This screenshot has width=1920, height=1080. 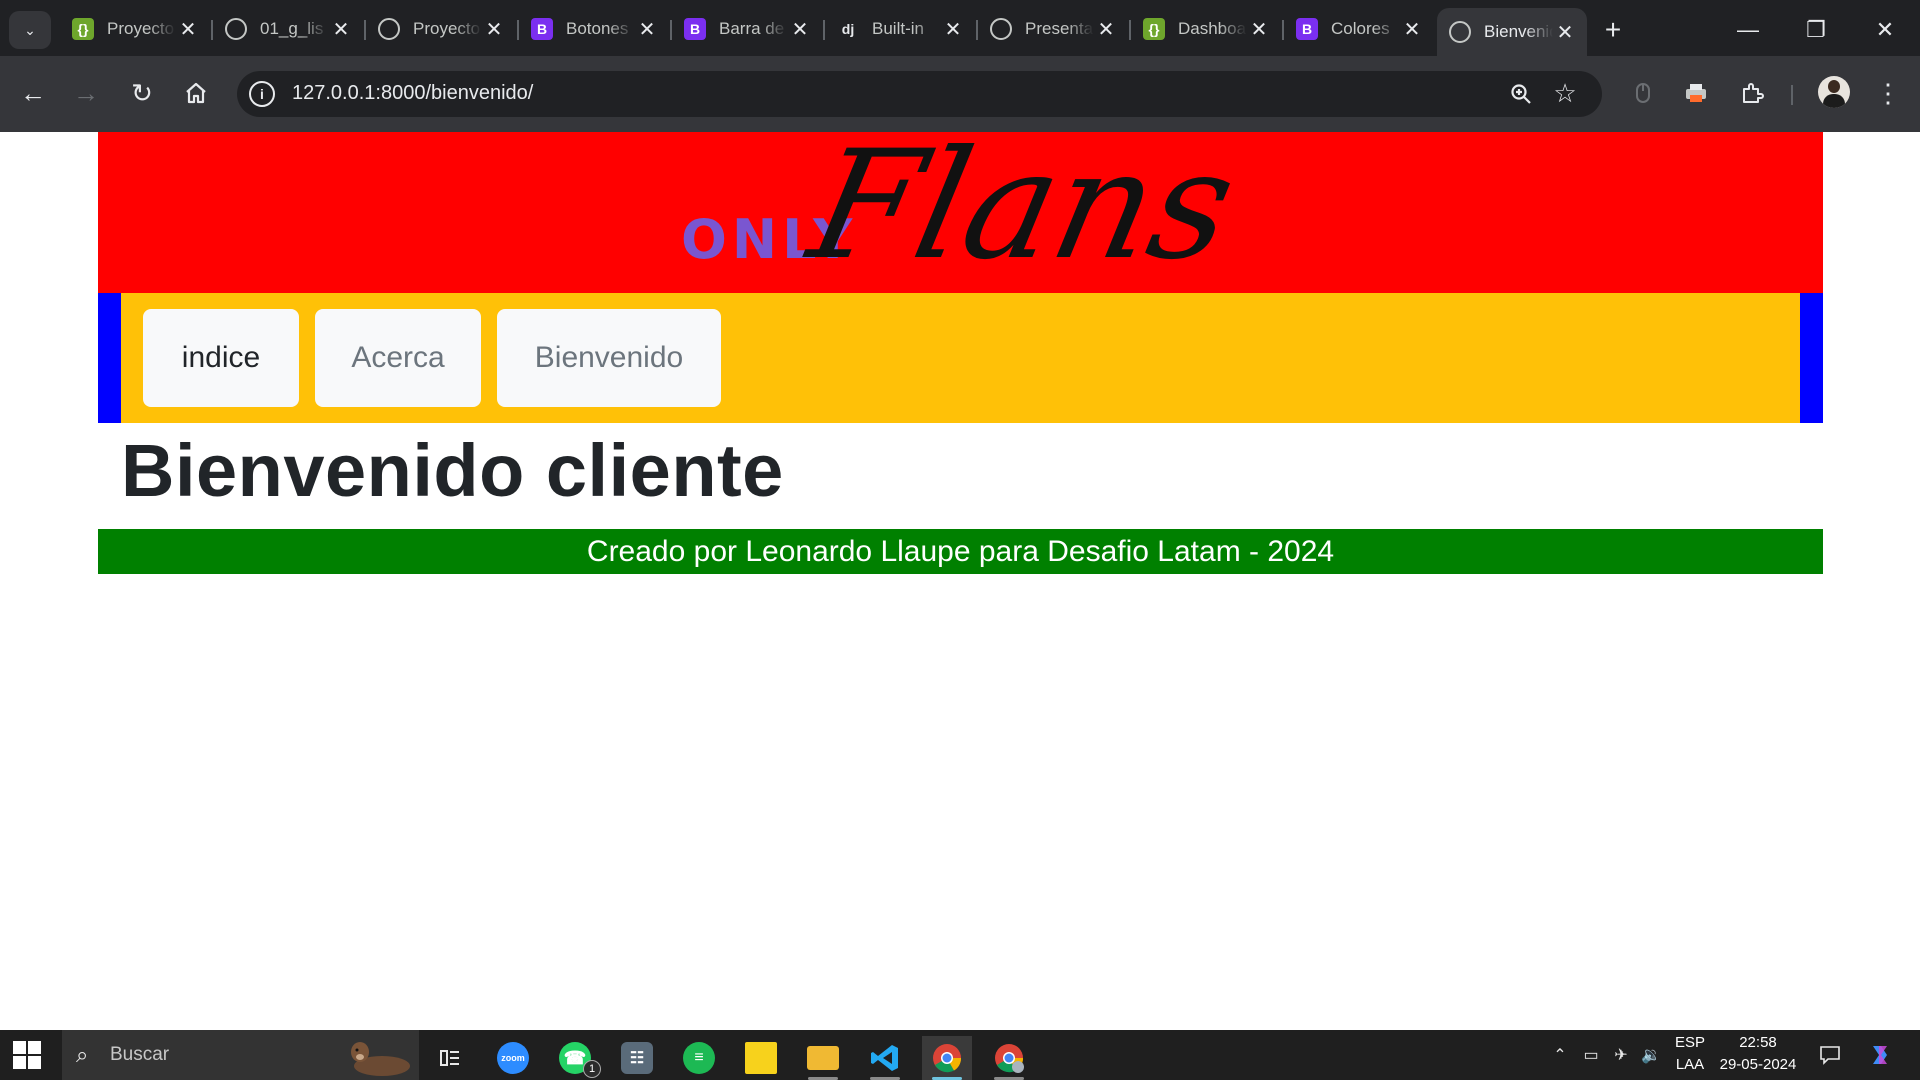 I want to click on close-window-button: ✕, so click(x=1885, y=30).